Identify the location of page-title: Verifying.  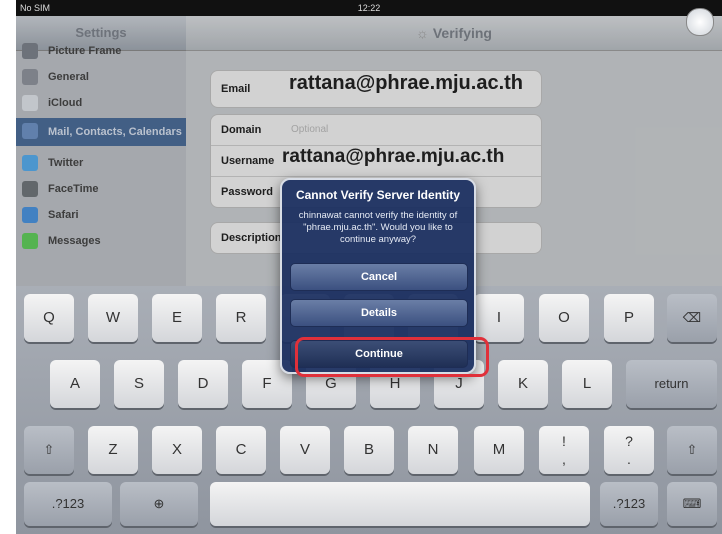
(462, 33).